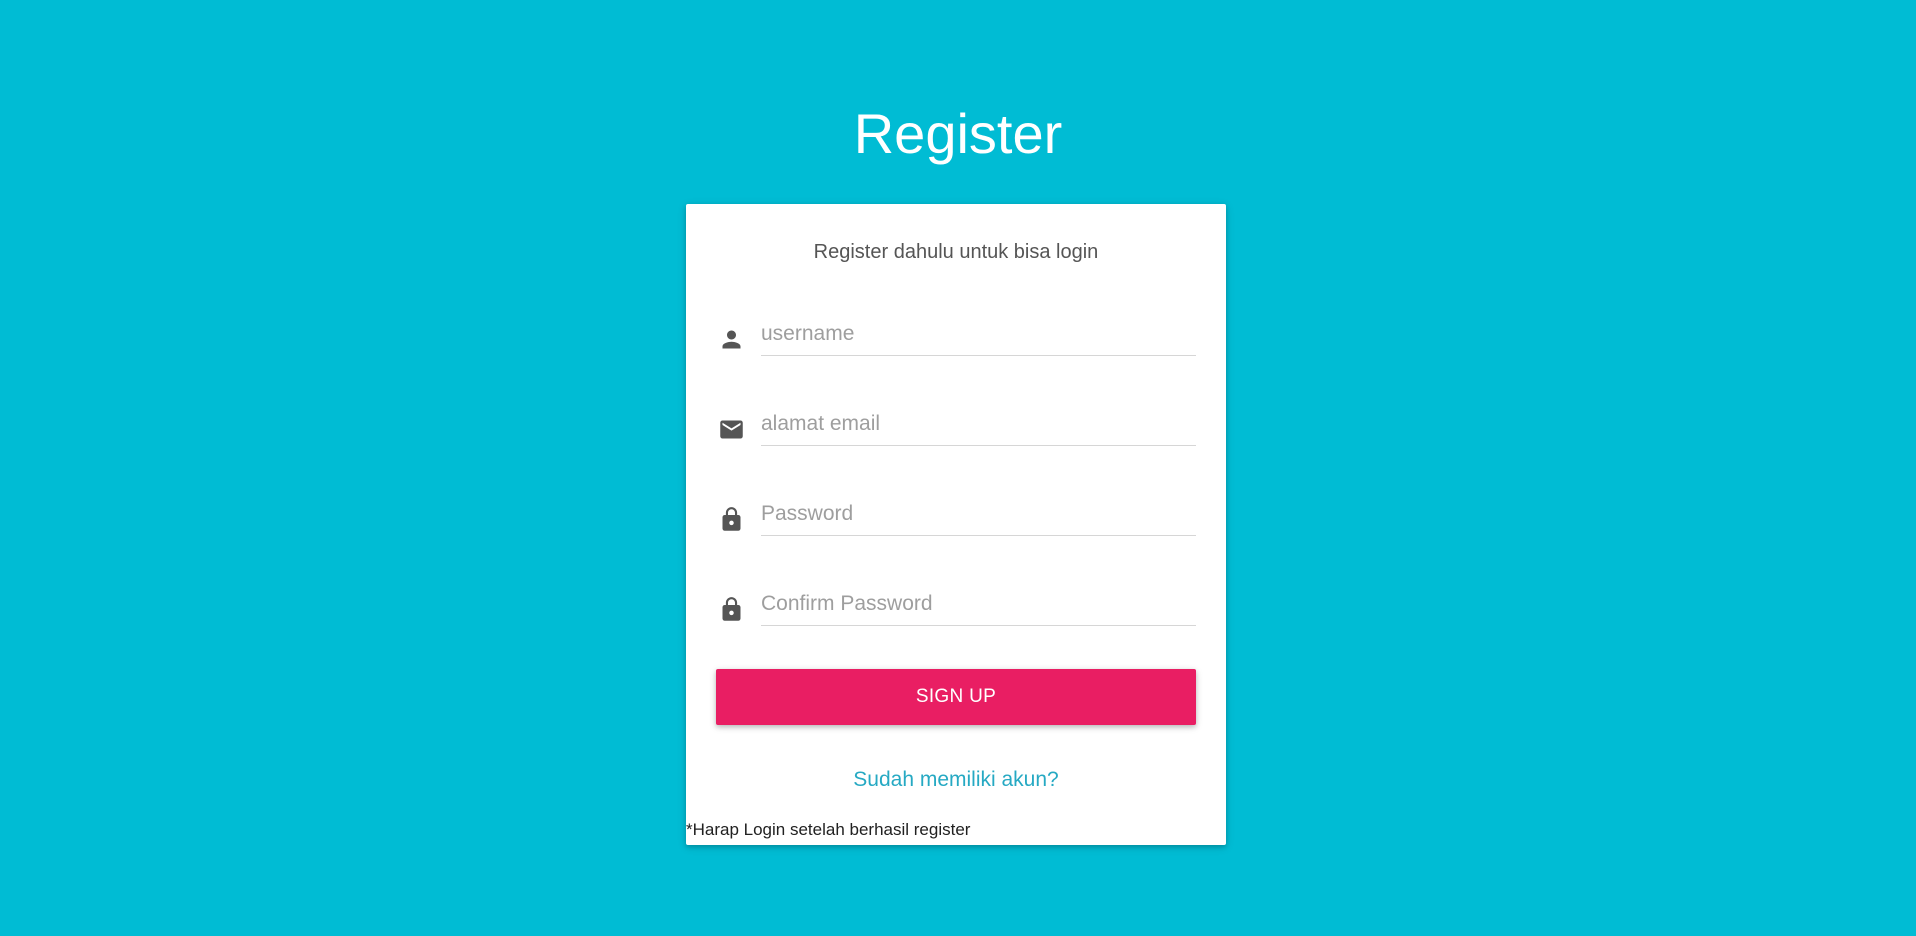 This screenshot has width=1916, height=936. Describe the element at coordinates (828, 829) in the screenshot. I see `footnote: *Harap Login setelah berhasil register` at that location.